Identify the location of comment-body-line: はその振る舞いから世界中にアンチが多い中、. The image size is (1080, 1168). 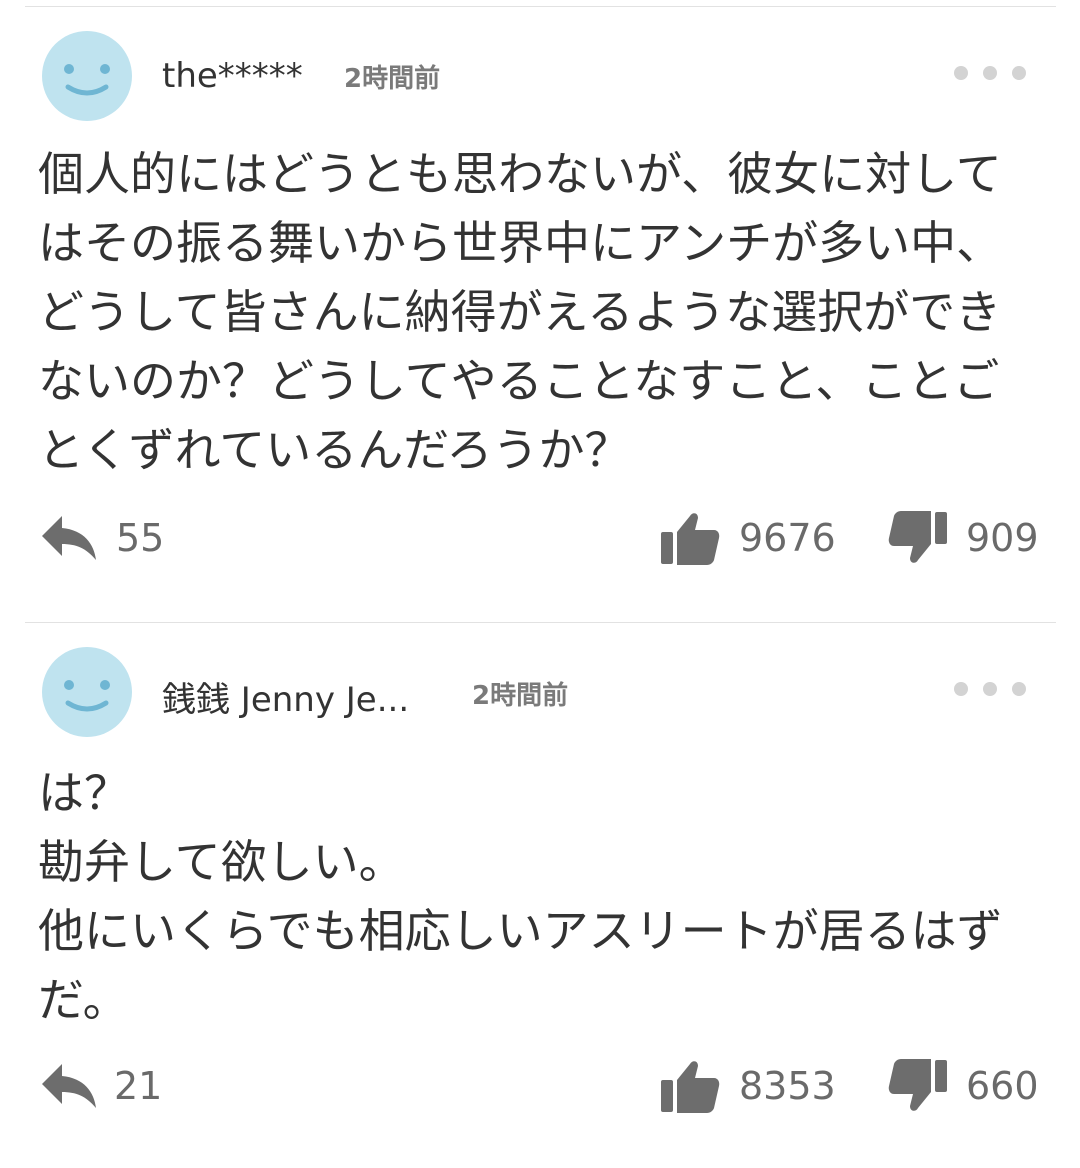
(520, 243).